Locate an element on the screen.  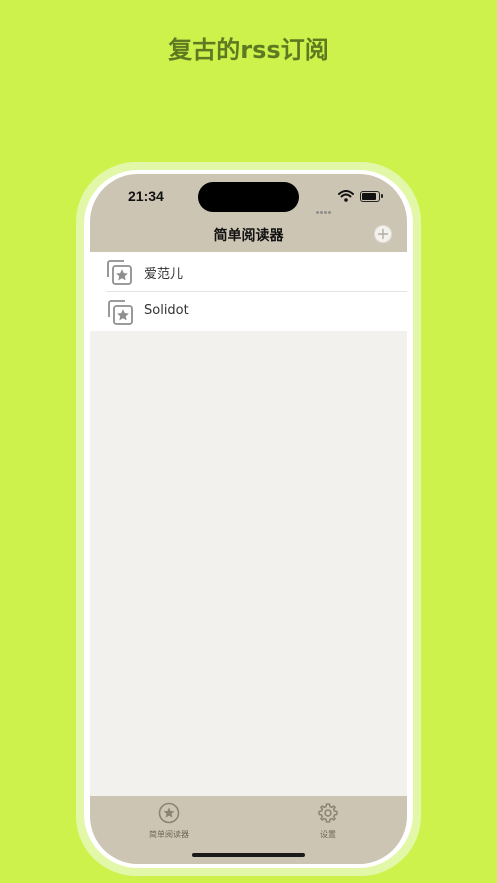
tab-settings: 设置 is located at coordinates (328, 821).